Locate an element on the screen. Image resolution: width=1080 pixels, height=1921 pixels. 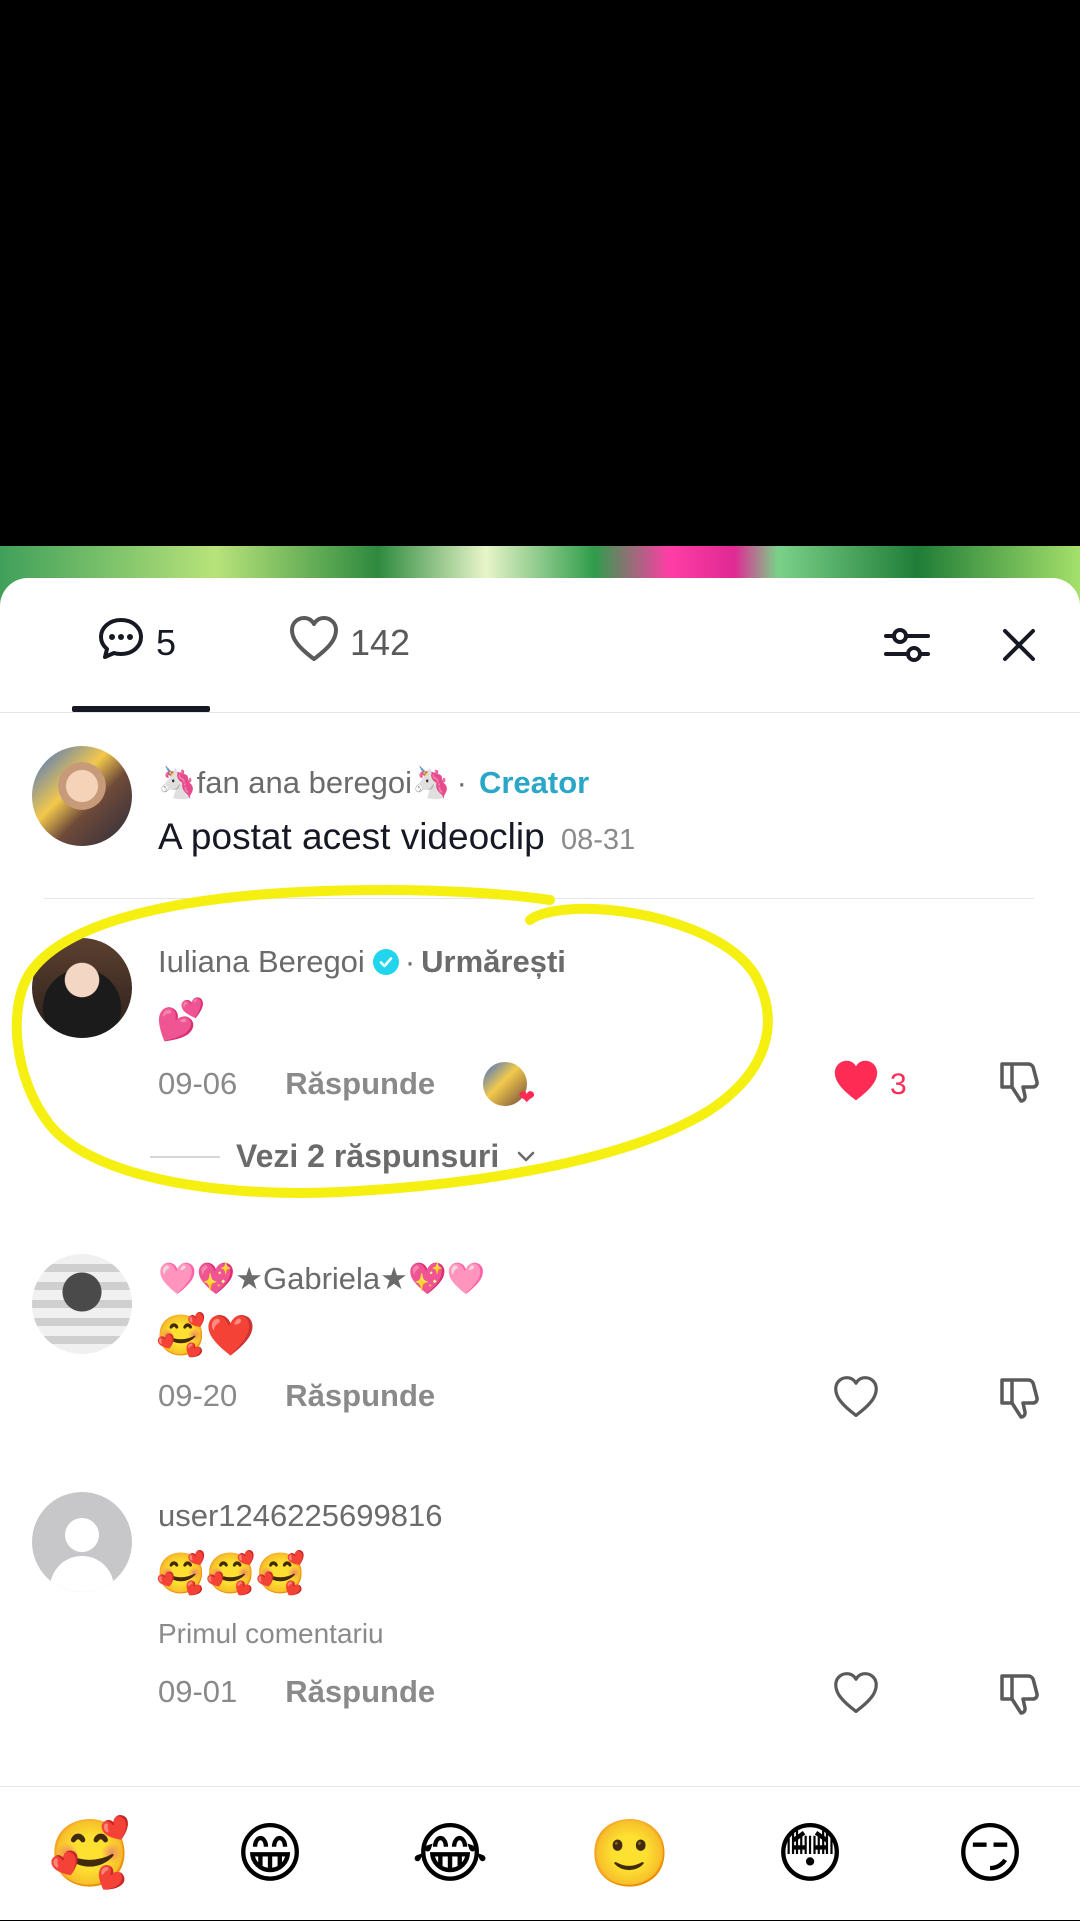
comment-date: 09-06 is located at coordinates (198, 1083).